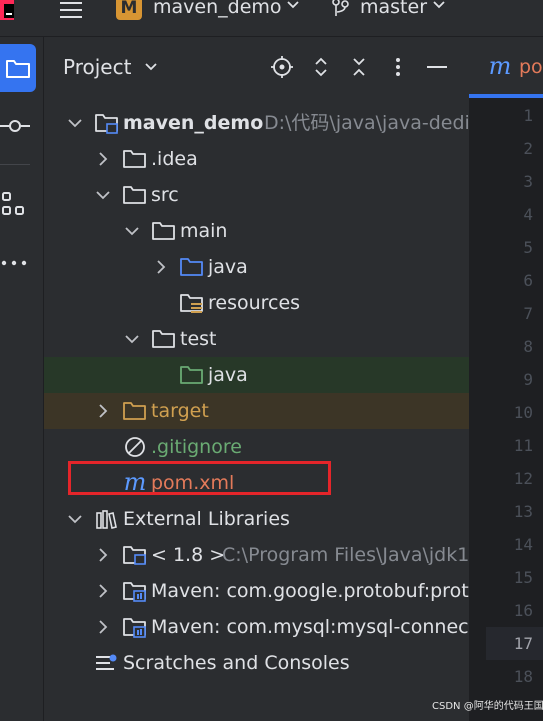 Image resolution: width=543 pixels, height=721 pixels. I want to click on tool-window-stripe, so click(22, 379).